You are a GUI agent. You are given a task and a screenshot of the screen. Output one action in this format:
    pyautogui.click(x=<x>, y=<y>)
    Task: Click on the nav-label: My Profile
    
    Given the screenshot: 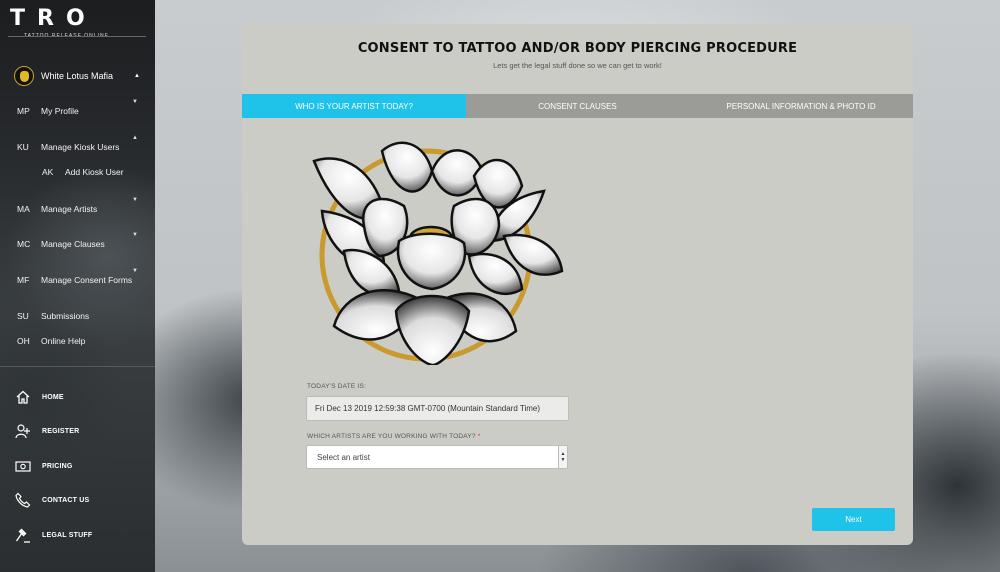 What is the action you would take?
    pyautogui.click(x=60, y=111)
    